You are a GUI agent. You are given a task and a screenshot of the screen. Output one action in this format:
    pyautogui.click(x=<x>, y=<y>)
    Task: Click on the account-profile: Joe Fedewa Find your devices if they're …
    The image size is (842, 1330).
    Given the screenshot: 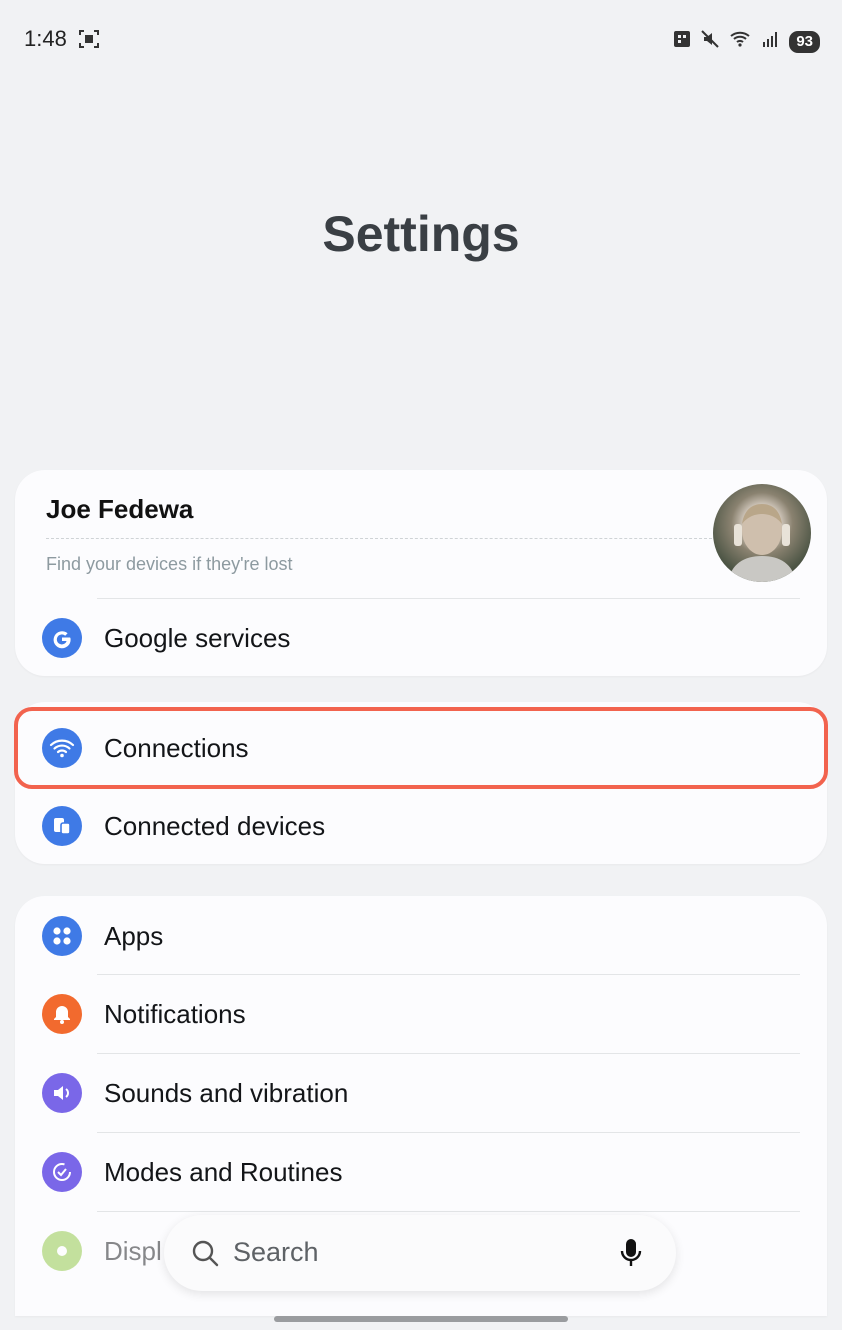 What is the action you would take?
    pyautogui.click(x=421, y=534)
    